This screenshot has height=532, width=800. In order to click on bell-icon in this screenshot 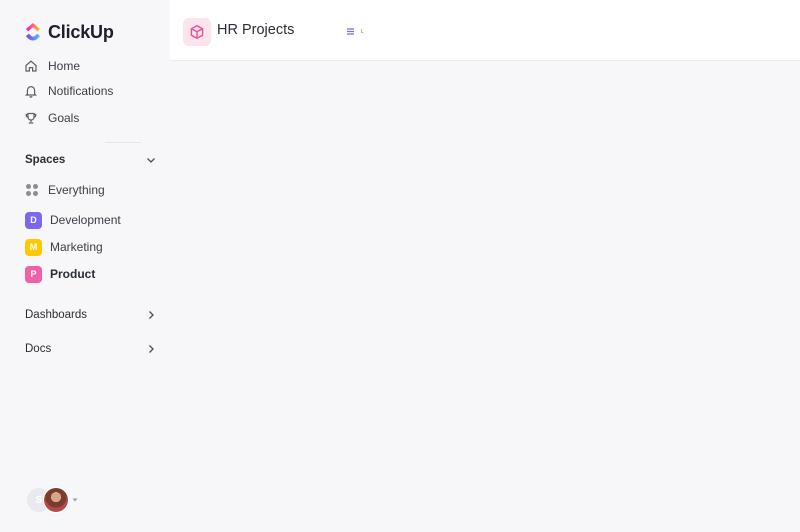, I will do `click(31, 91)`.